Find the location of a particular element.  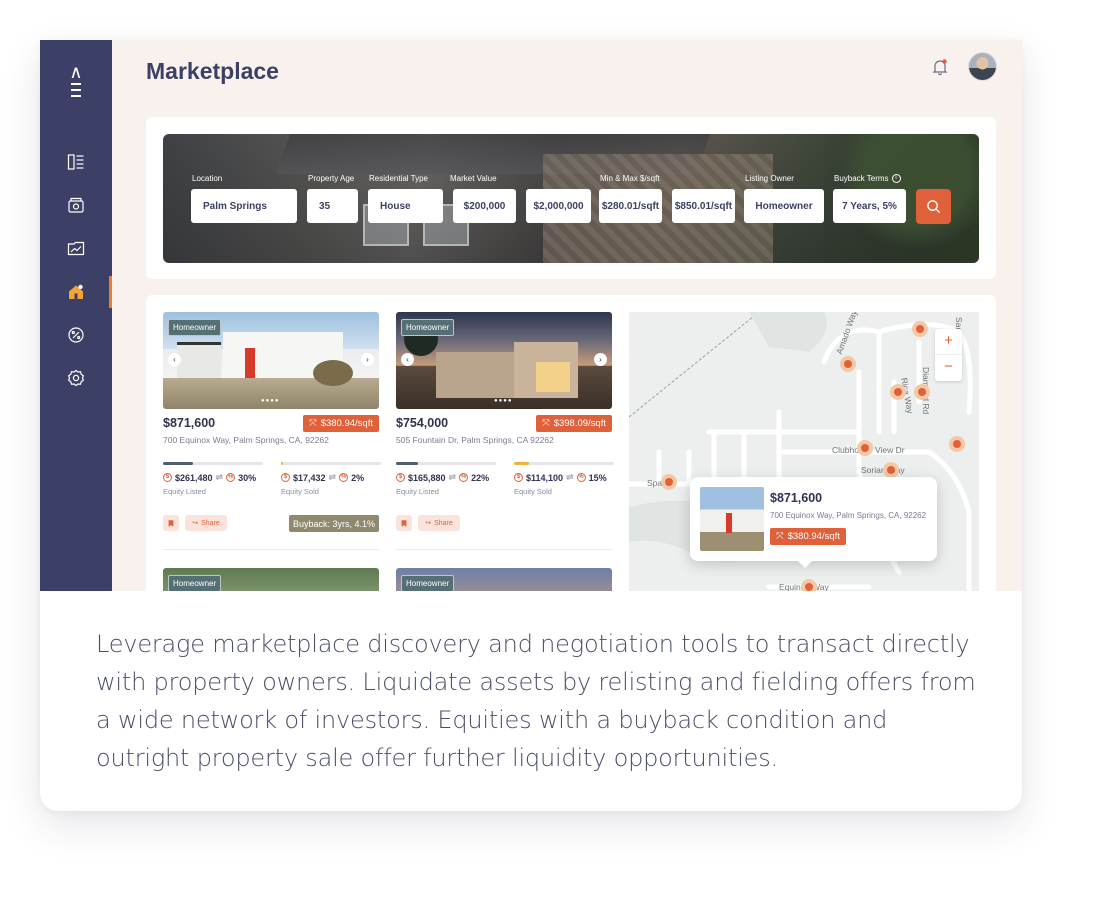

percent-icon: % is located at coordinates (344, 477).